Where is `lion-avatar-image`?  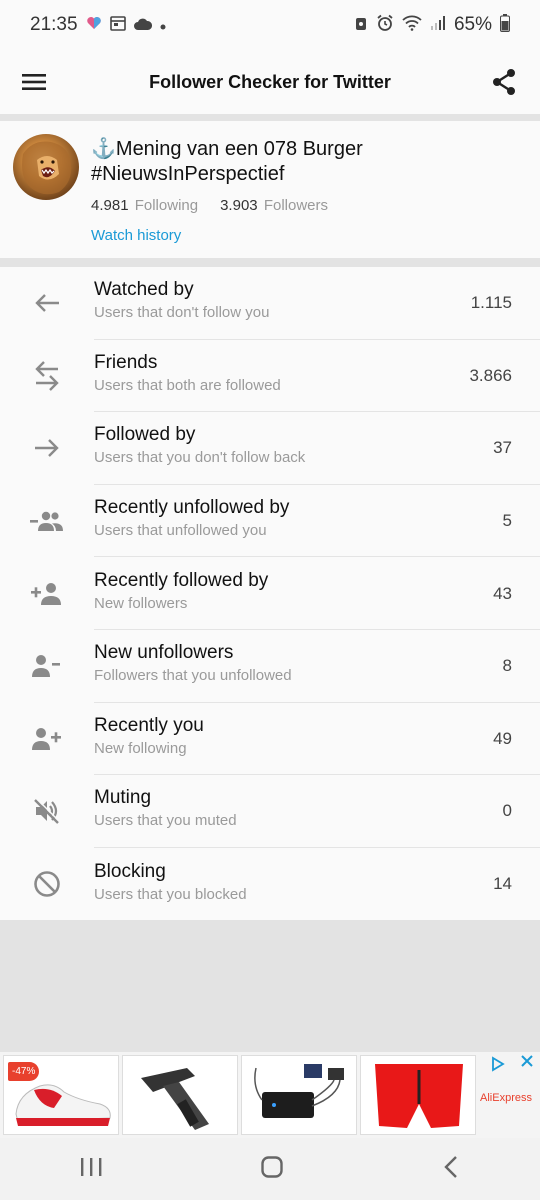
lion-avatar-image is located at coordinates (47, 168).